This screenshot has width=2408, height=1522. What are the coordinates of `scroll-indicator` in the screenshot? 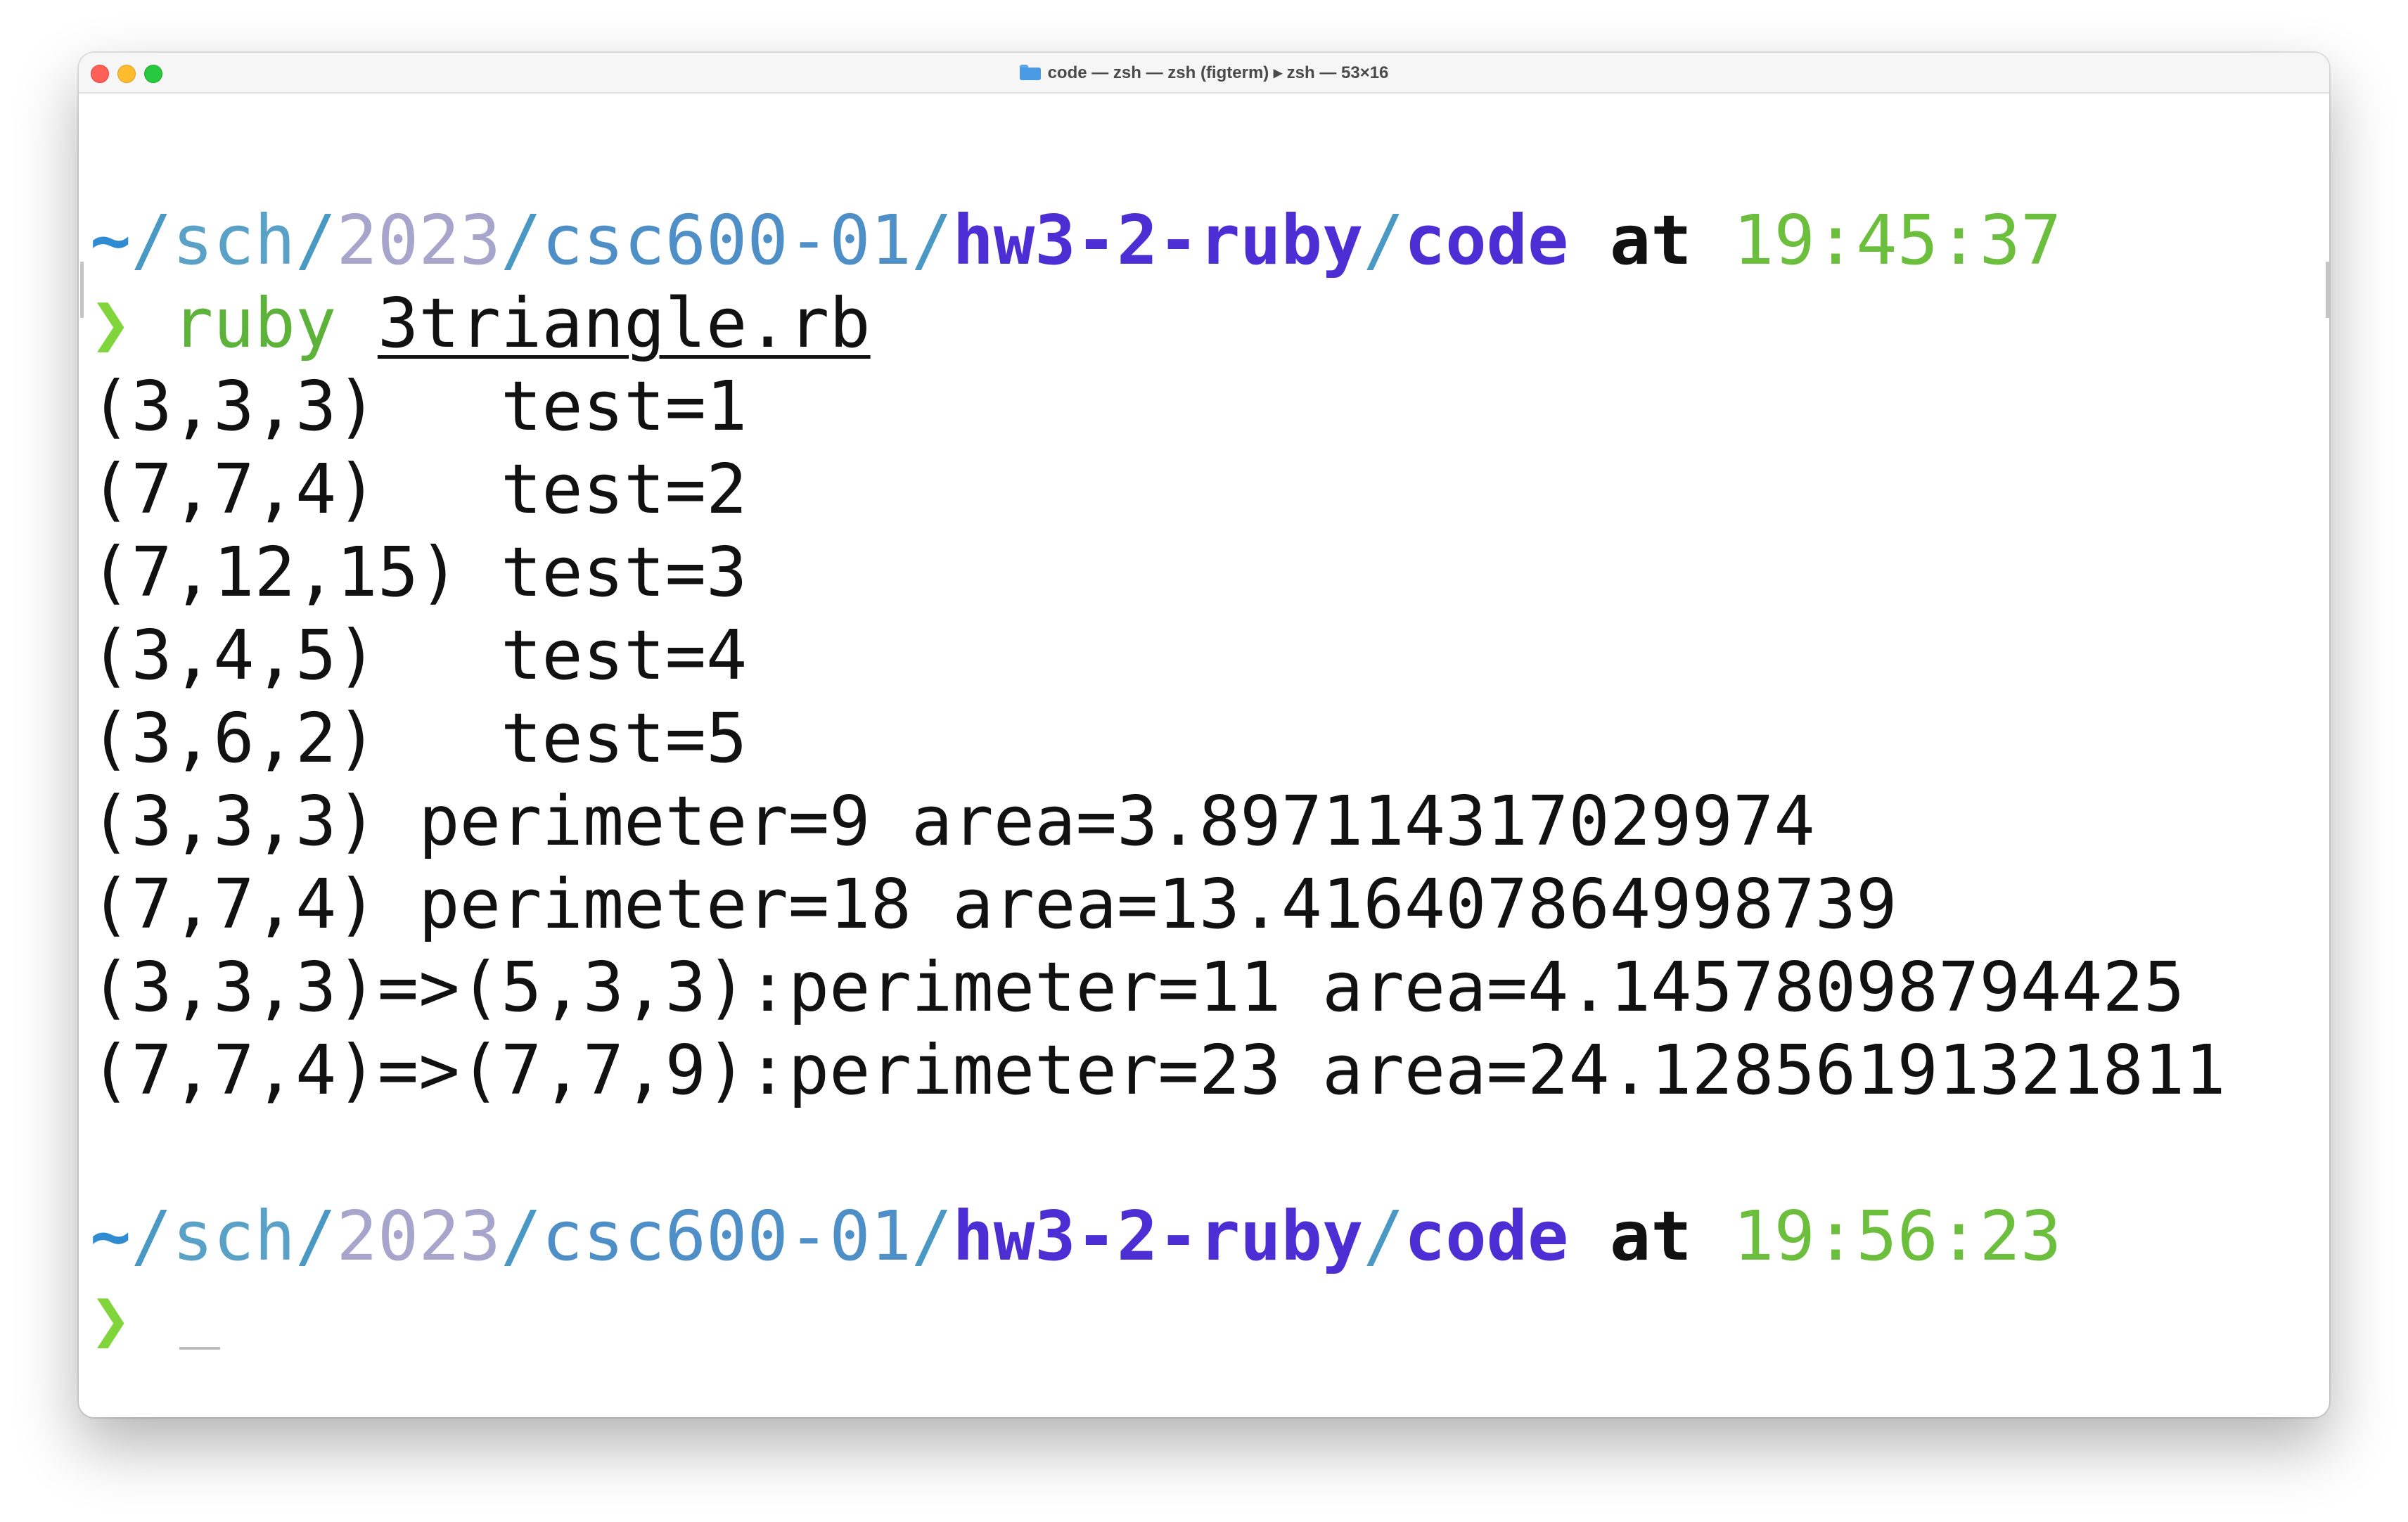 It's located at (2327, 290).